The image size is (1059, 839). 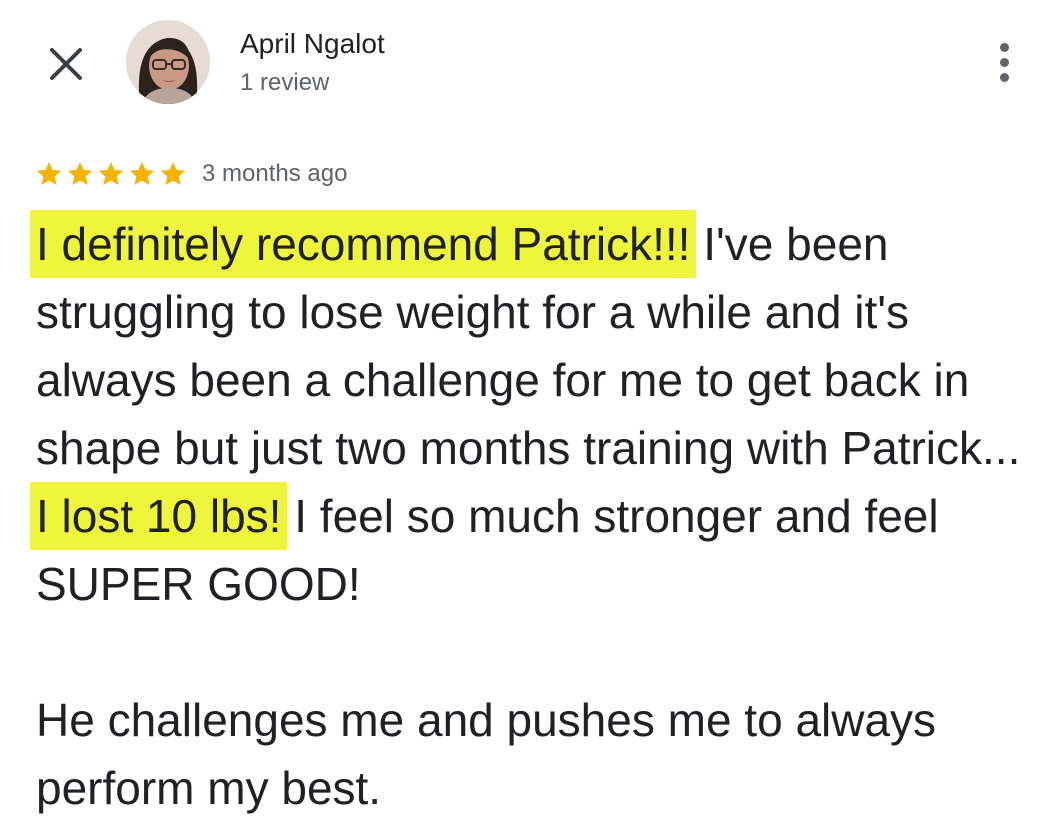 I want to click on close-button, so click(x=66, y=64).